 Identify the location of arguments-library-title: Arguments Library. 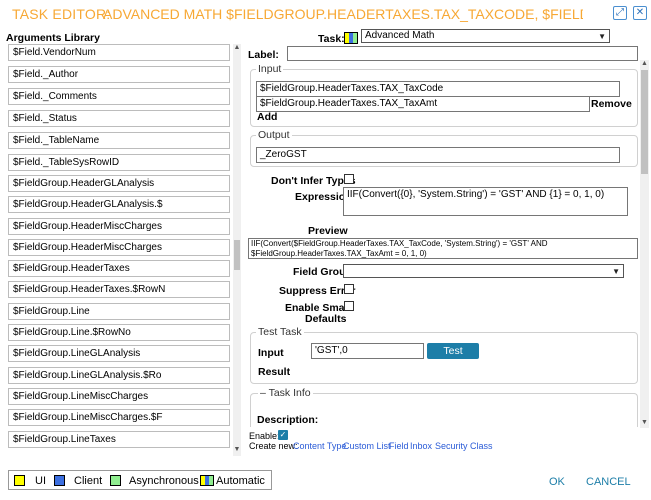
(53, 38).